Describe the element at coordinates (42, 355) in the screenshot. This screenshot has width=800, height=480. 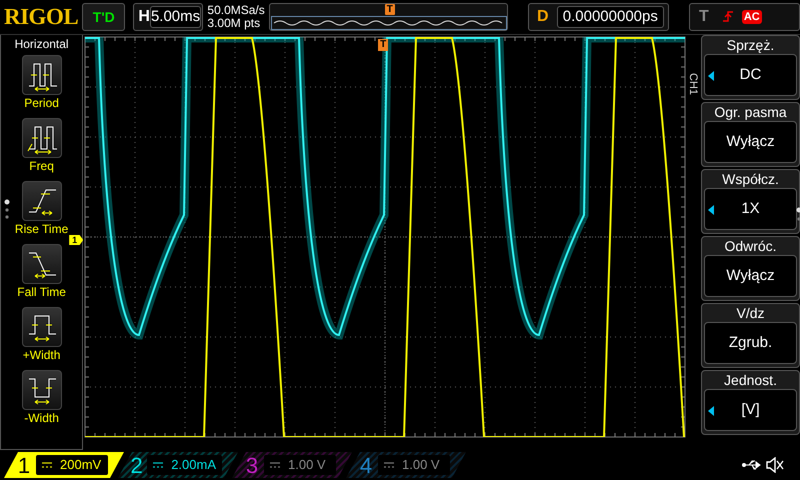
I see `measure-label: +Width` at that location.